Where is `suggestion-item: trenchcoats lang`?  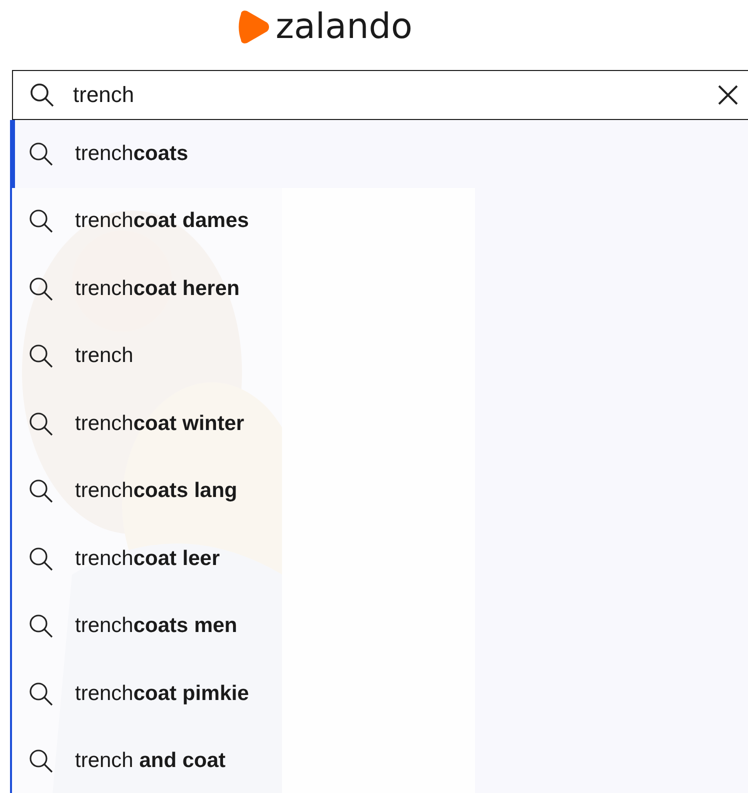 suggestion-item: trenchcoats lang is located at coordinates (380, 491).